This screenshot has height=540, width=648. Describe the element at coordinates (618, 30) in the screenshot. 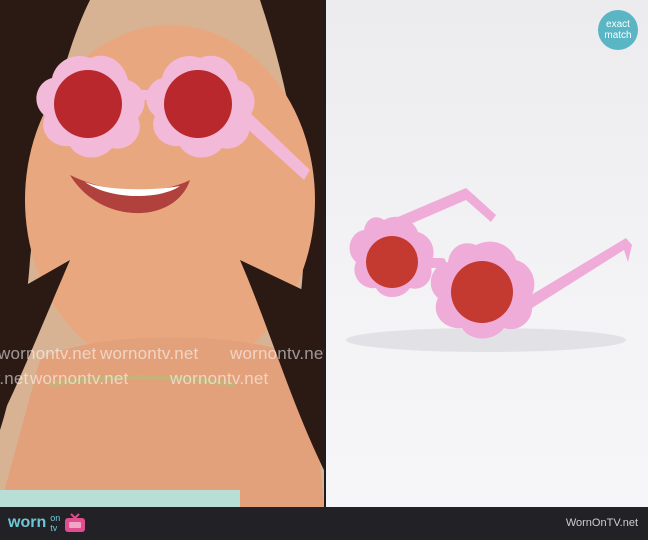

I see `exact-match-badge: exact match` at that location.